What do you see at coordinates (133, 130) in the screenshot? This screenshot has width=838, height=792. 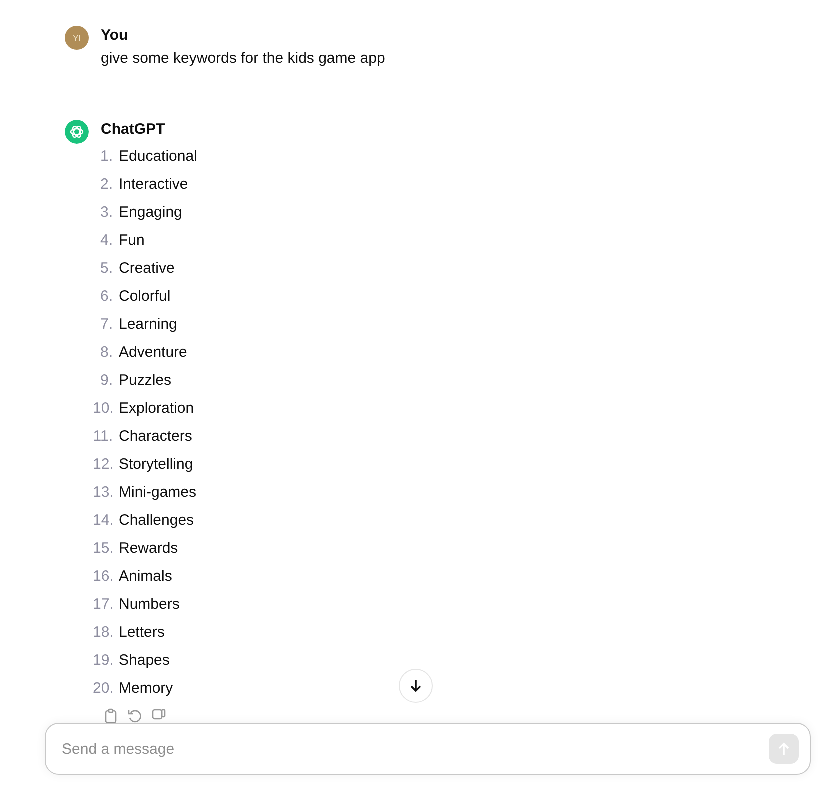 I see `author-name: ChatGPT` at bounding box center [133, 130].